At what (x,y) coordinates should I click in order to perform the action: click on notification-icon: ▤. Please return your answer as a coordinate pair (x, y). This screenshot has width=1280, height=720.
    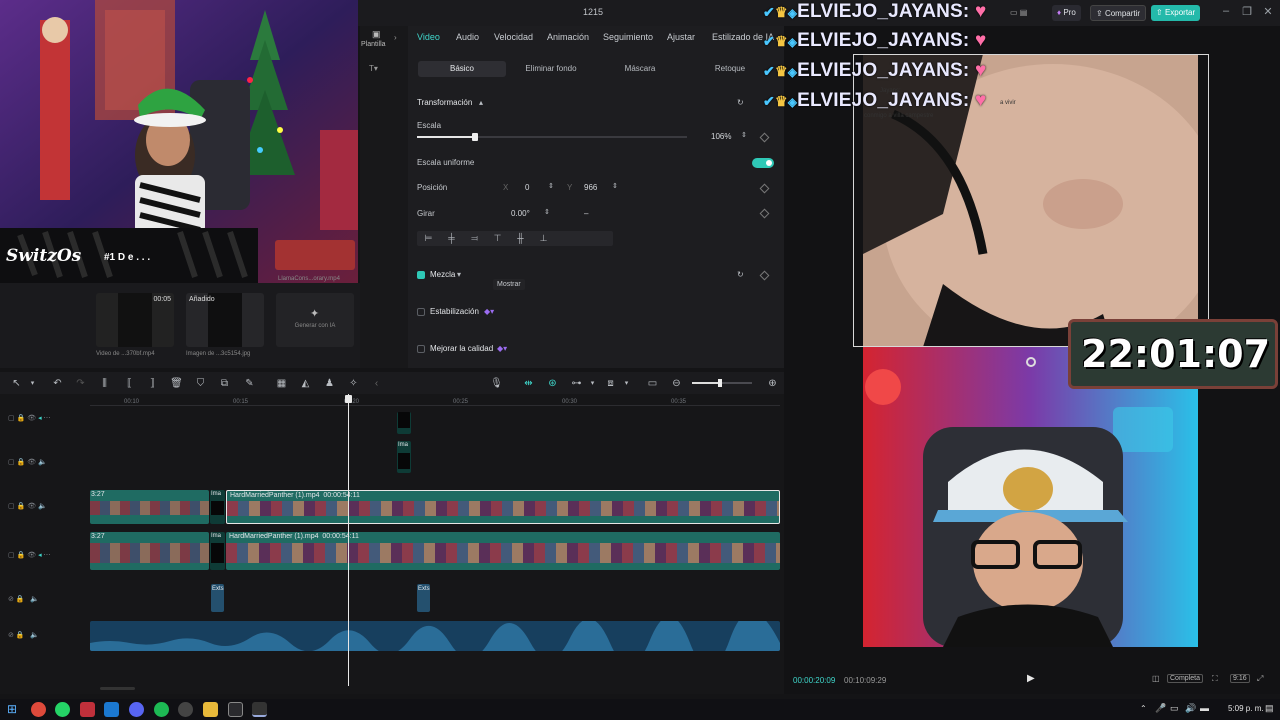
    Looking at the image, I should click on (1269, 708).